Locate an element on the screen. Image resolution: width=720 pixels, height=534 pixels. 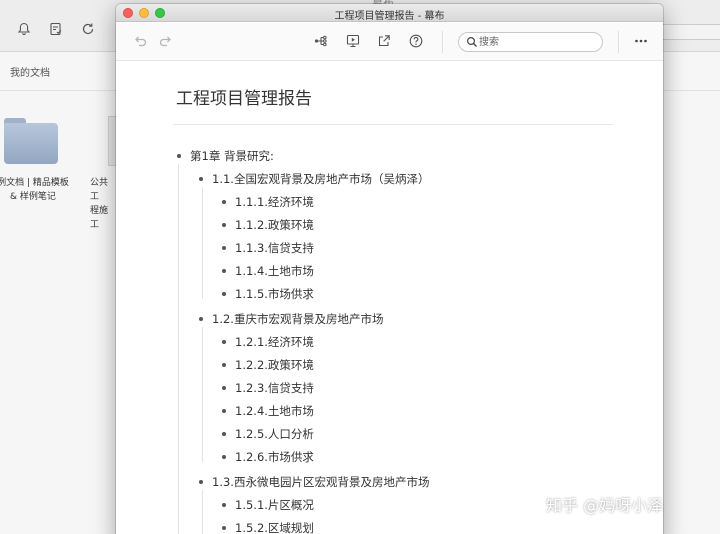
outline-item-text: 1.2.2.政策环境 is located at coordinates (274, 365).